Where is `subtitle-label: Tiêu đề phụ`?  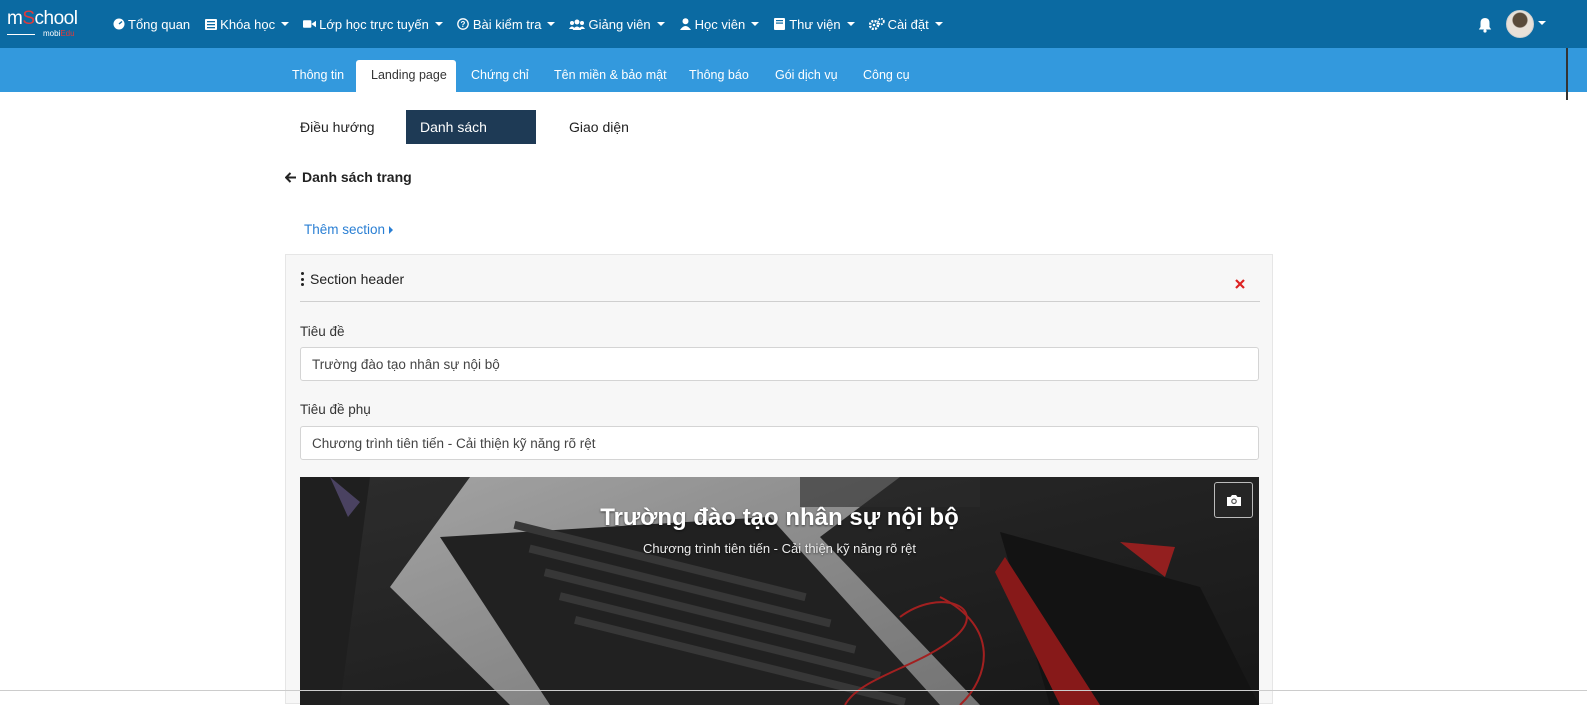
subtitle-label: Tiêu đề phụ is located at coordinates (335, 409).